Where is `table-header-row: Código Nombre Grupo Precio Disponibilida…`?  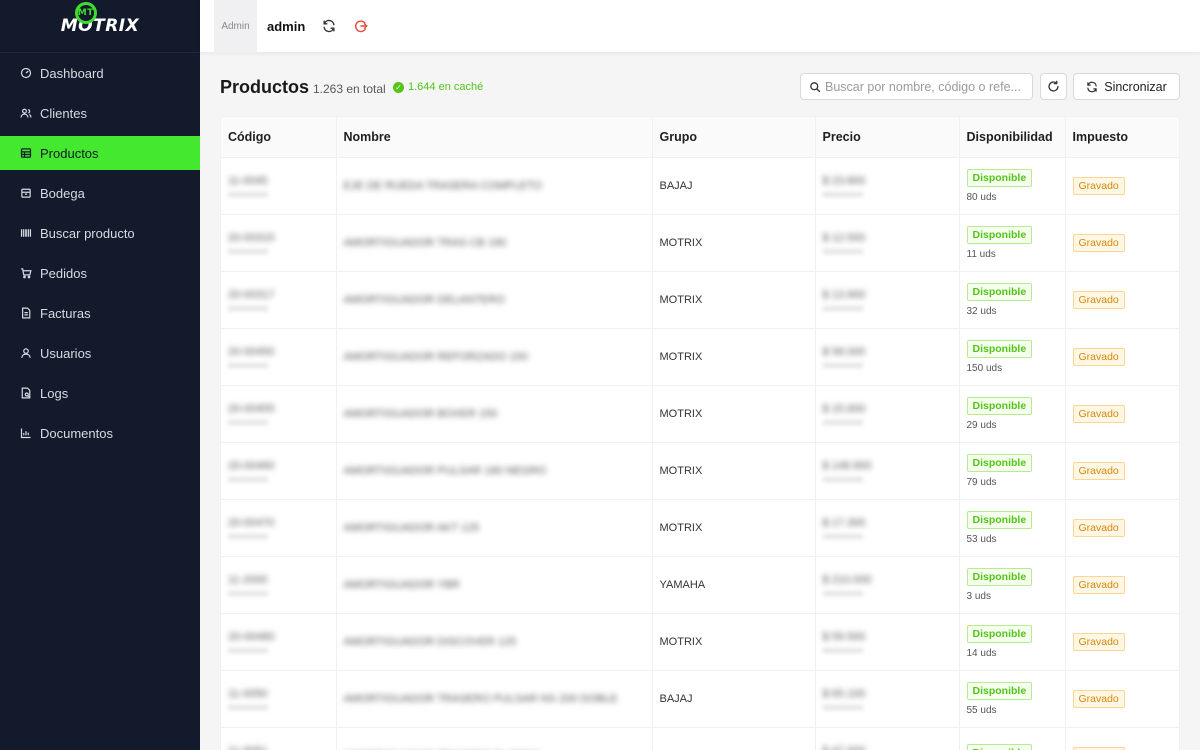
table-header-row: Código Nombre Grupo Precio Disponibilida… is located at coordinates (700, 137).